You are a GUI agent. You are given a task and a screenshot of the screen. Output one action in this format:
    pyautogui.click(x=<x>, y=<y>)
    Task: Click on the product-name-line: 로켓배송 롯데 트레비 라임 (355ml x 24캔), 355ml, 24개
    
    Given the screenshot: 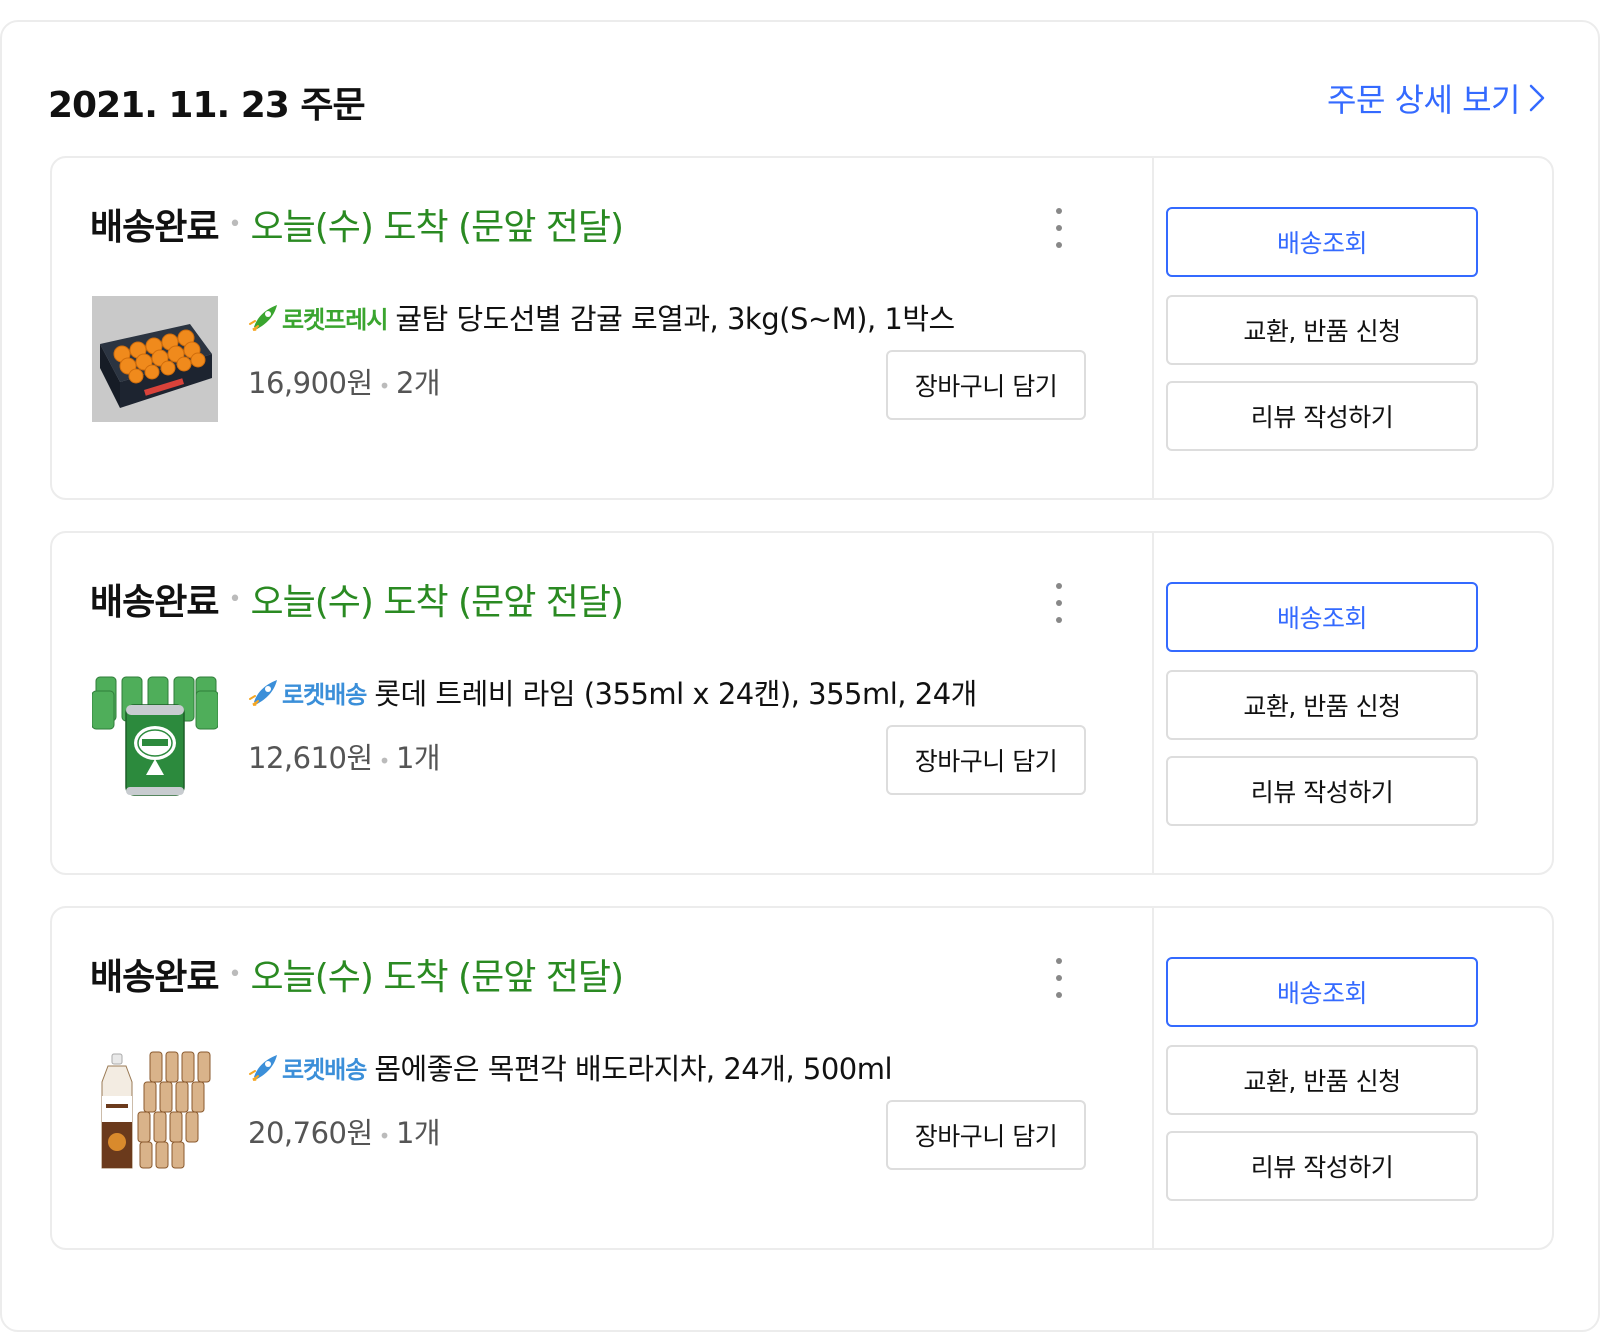 What is the action you would take?
    pyautogui.click(x=612, y=692)
    